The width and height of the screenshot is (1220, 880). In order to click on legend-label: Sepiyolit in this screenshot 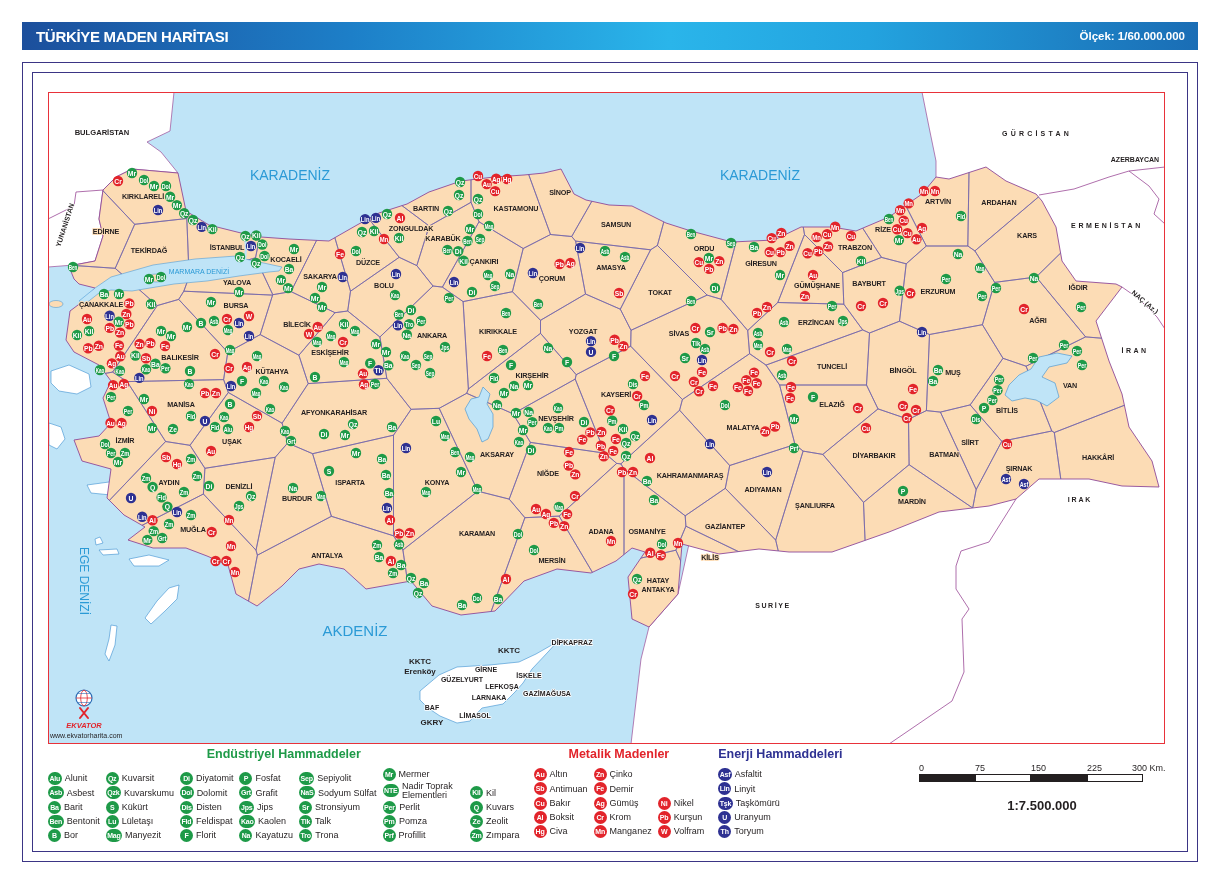, I will do `click(334, 778)`.